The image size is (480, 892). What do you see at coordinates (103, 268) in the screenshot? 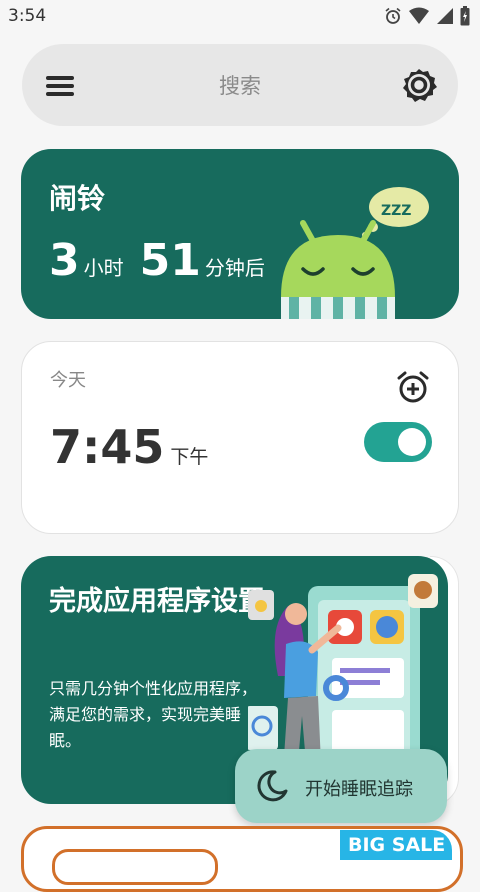
I see `countdown-hours-unit: 小时` at bounding box center [103, 268].